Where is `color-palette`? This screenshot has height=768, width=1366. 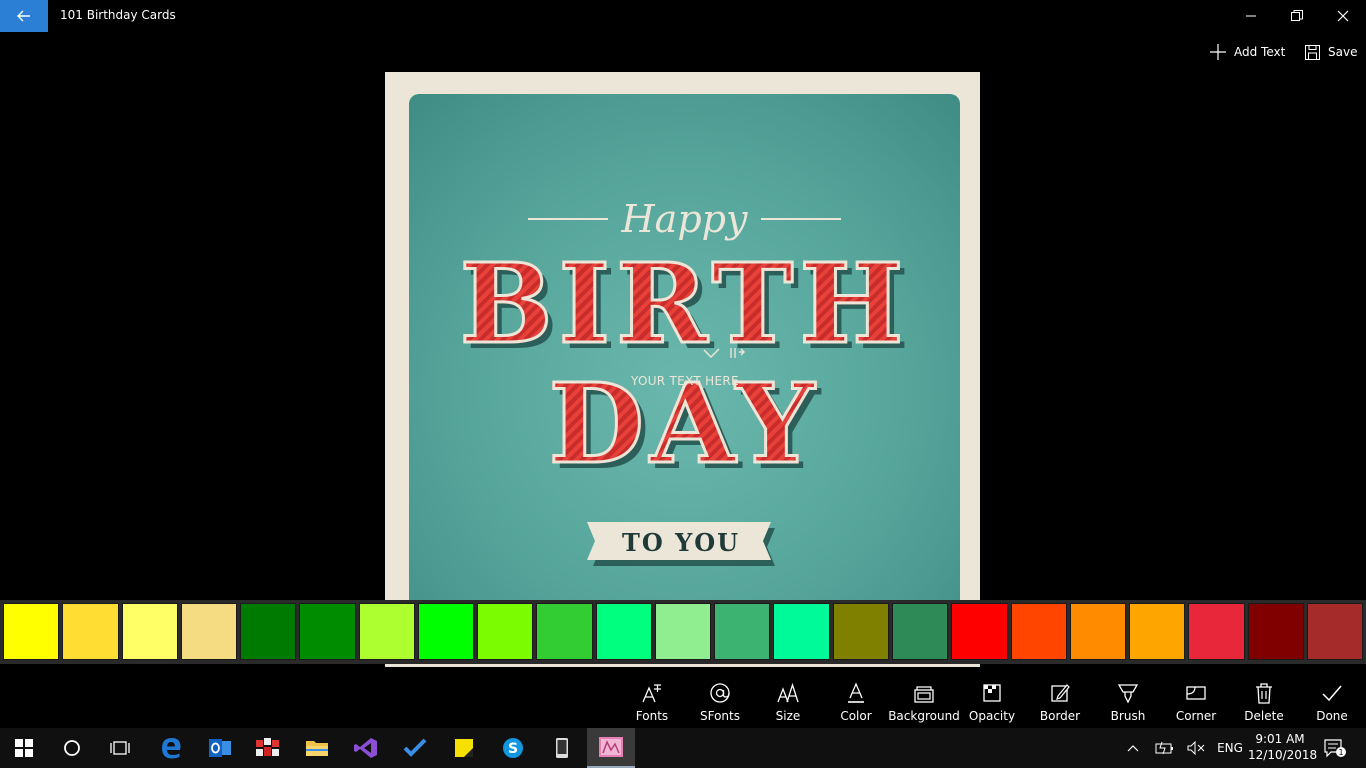
color-palette is located at coordinates (683, 632).